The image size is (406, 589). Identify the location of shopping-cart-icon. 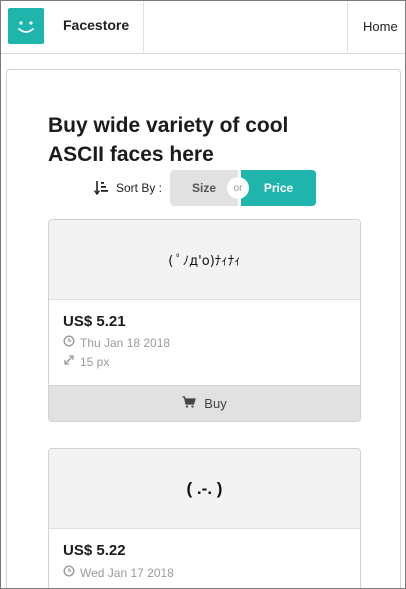
(193, 403).